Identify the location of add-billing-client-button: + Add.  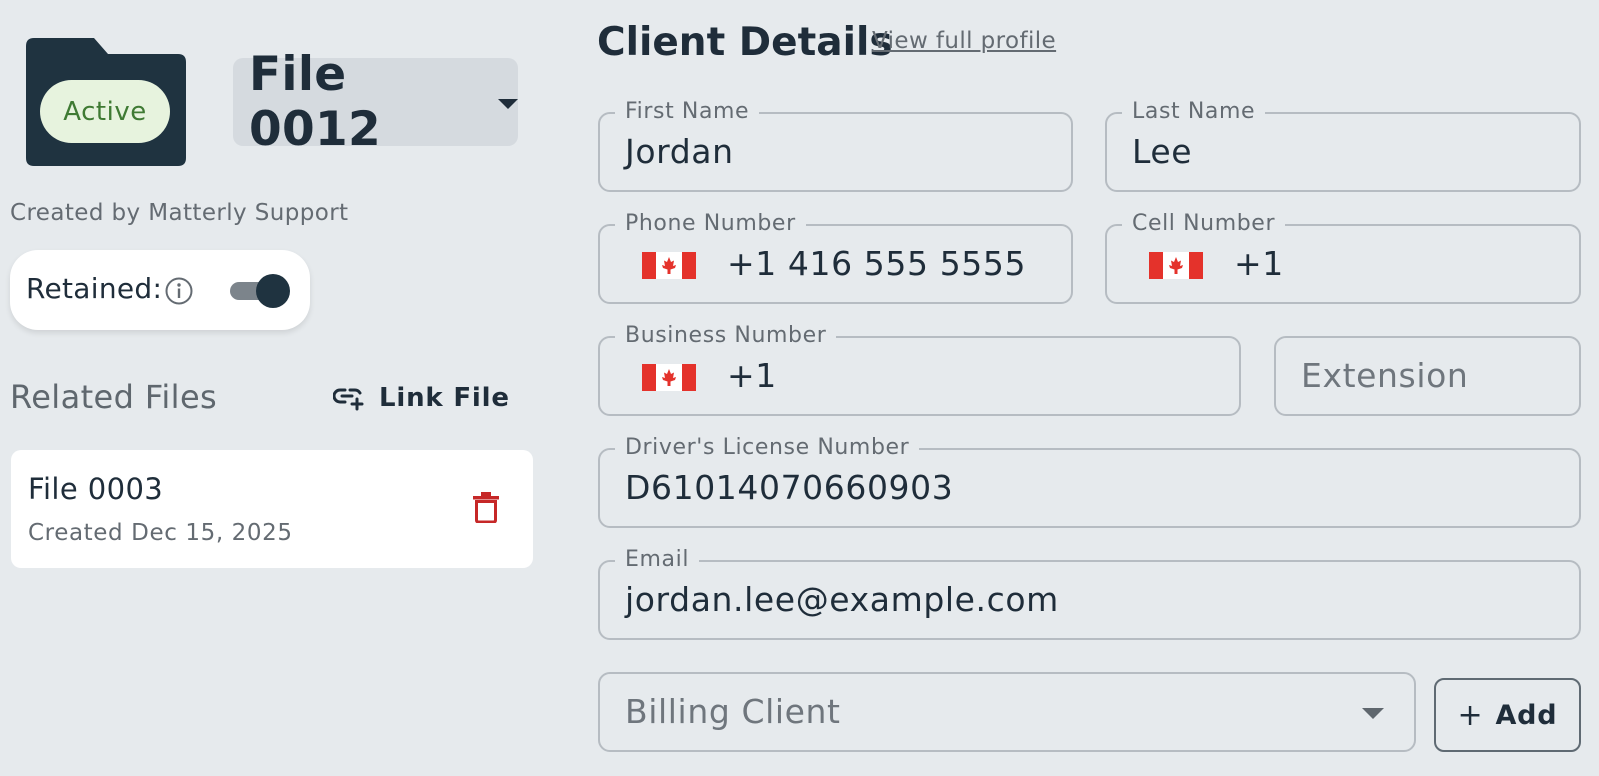
(1507, 715).